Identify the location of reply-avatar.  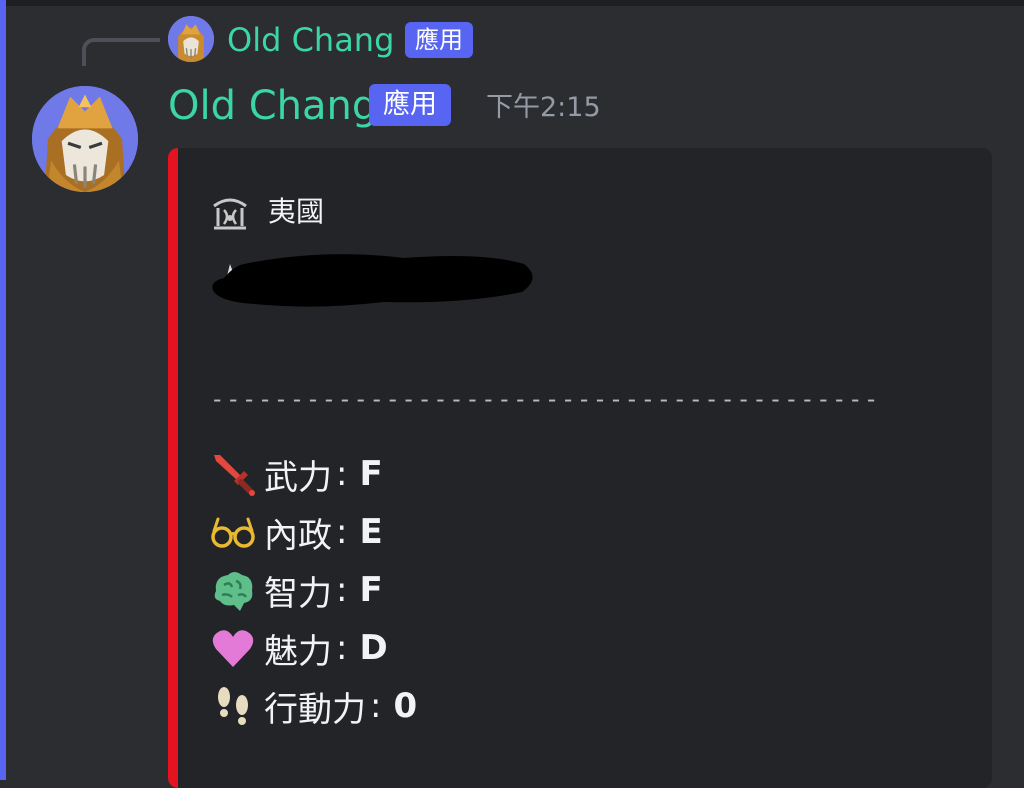
(191, 39).